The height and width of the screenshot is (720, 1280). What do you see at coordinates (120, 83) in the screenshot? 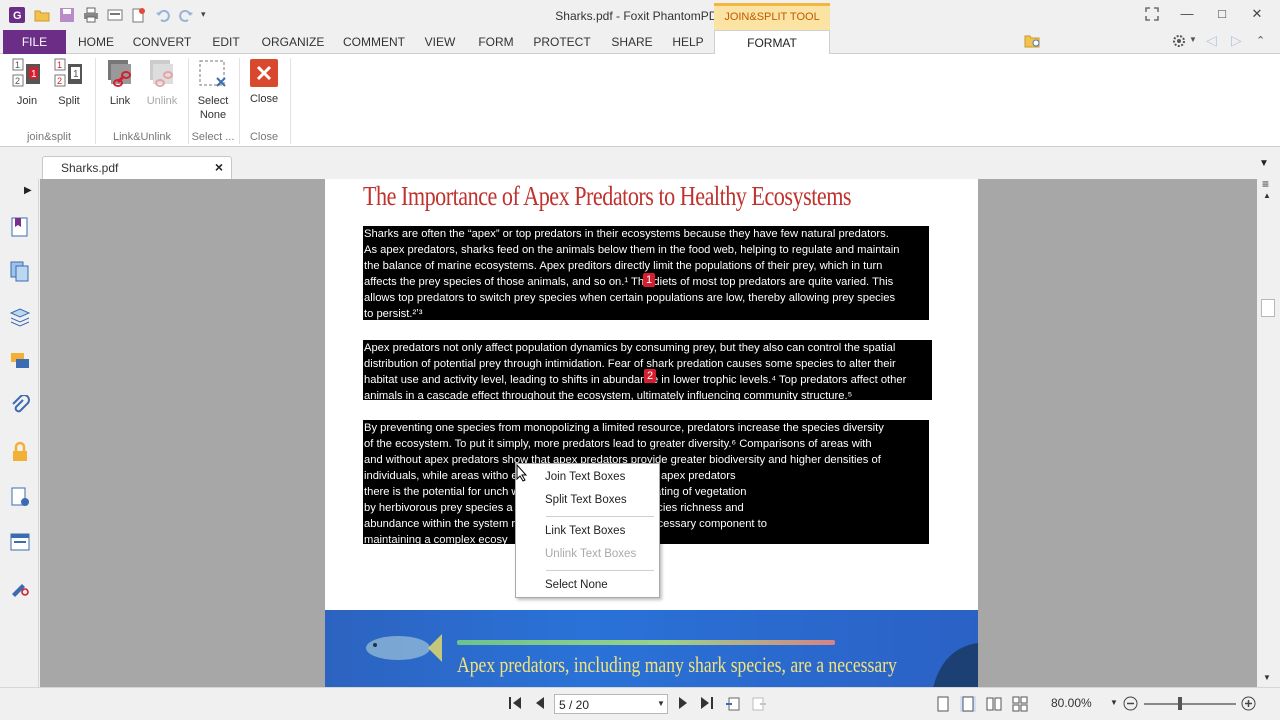
I see `link-button: Link` at bounding box center [120, 83].